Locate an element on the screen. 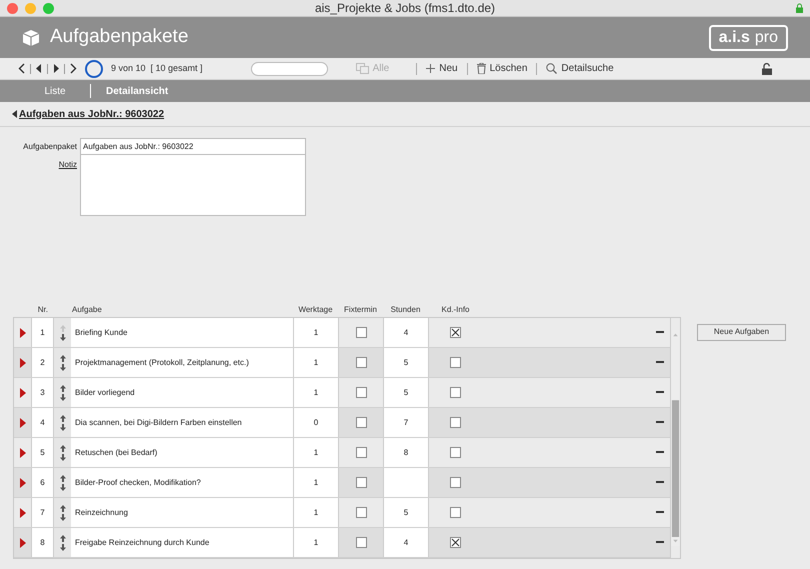 The width and height of the screenshot is (810, 569). number-cell: 8 is located at coordinates (43, 542).